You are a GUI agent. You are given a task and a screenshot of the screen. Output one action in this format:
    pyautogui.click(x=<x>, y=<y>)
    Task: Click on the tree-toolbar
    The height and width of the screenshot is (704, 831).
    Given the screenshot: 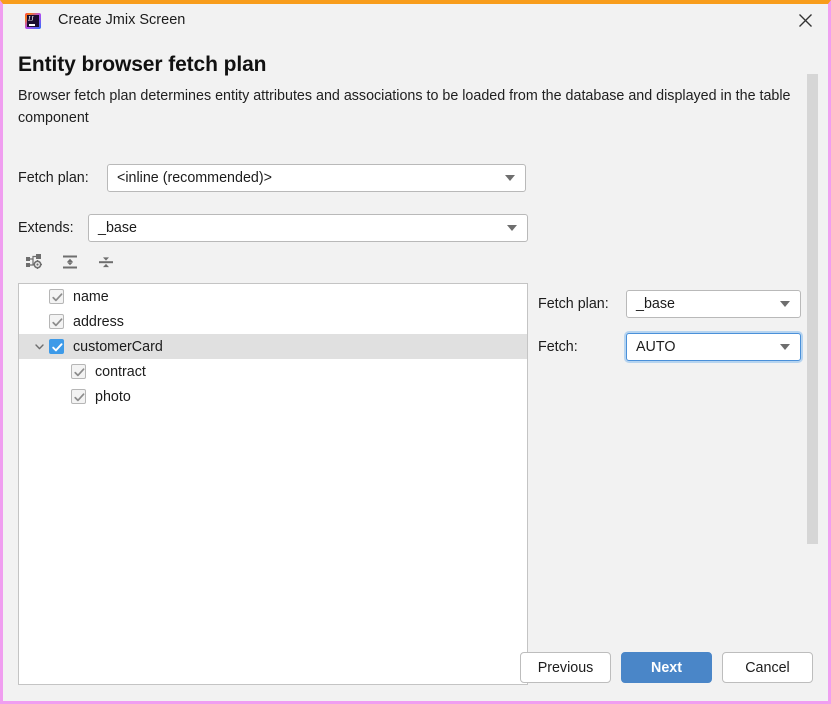 What is the action you would take?
    pyautogui.click(x=69, y=261)
    